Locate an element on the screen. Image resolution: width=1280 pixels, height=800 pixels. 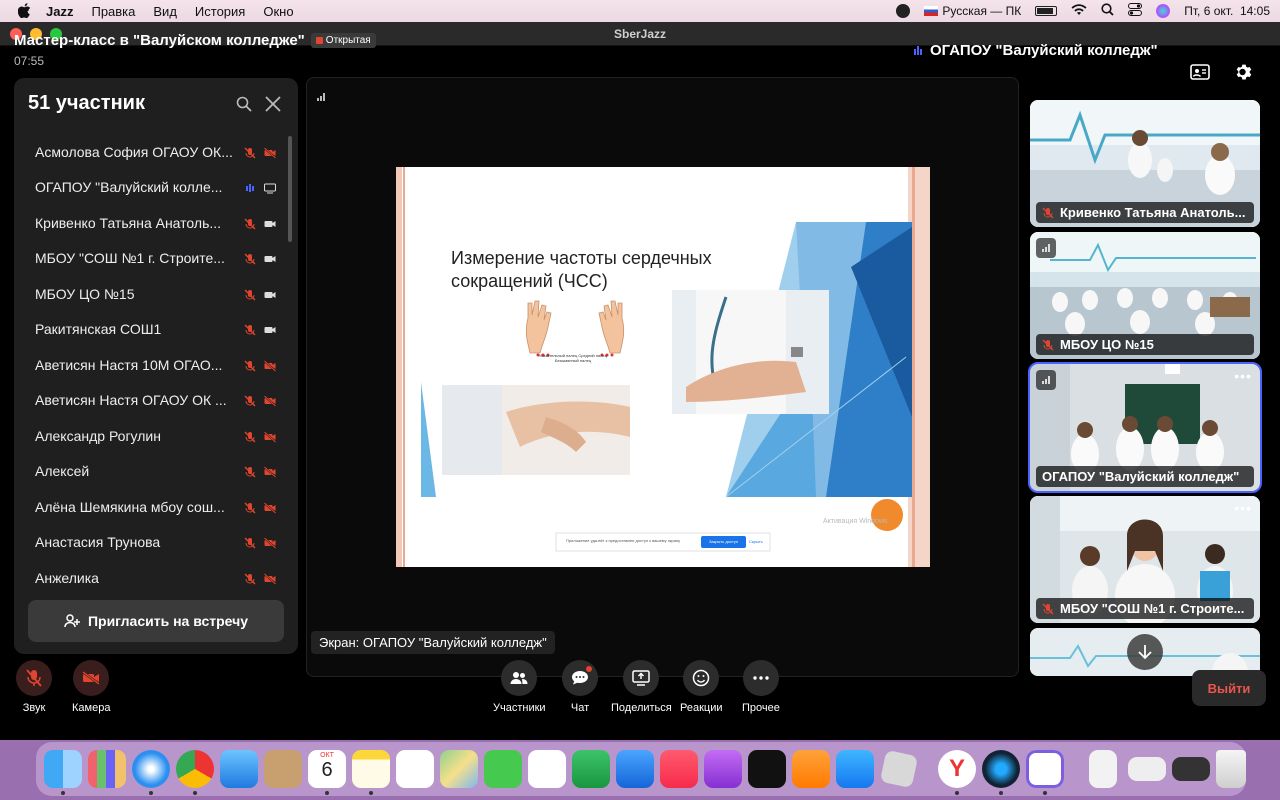
participant-row: Александр Рогулин is located at coordinates (156, 436).